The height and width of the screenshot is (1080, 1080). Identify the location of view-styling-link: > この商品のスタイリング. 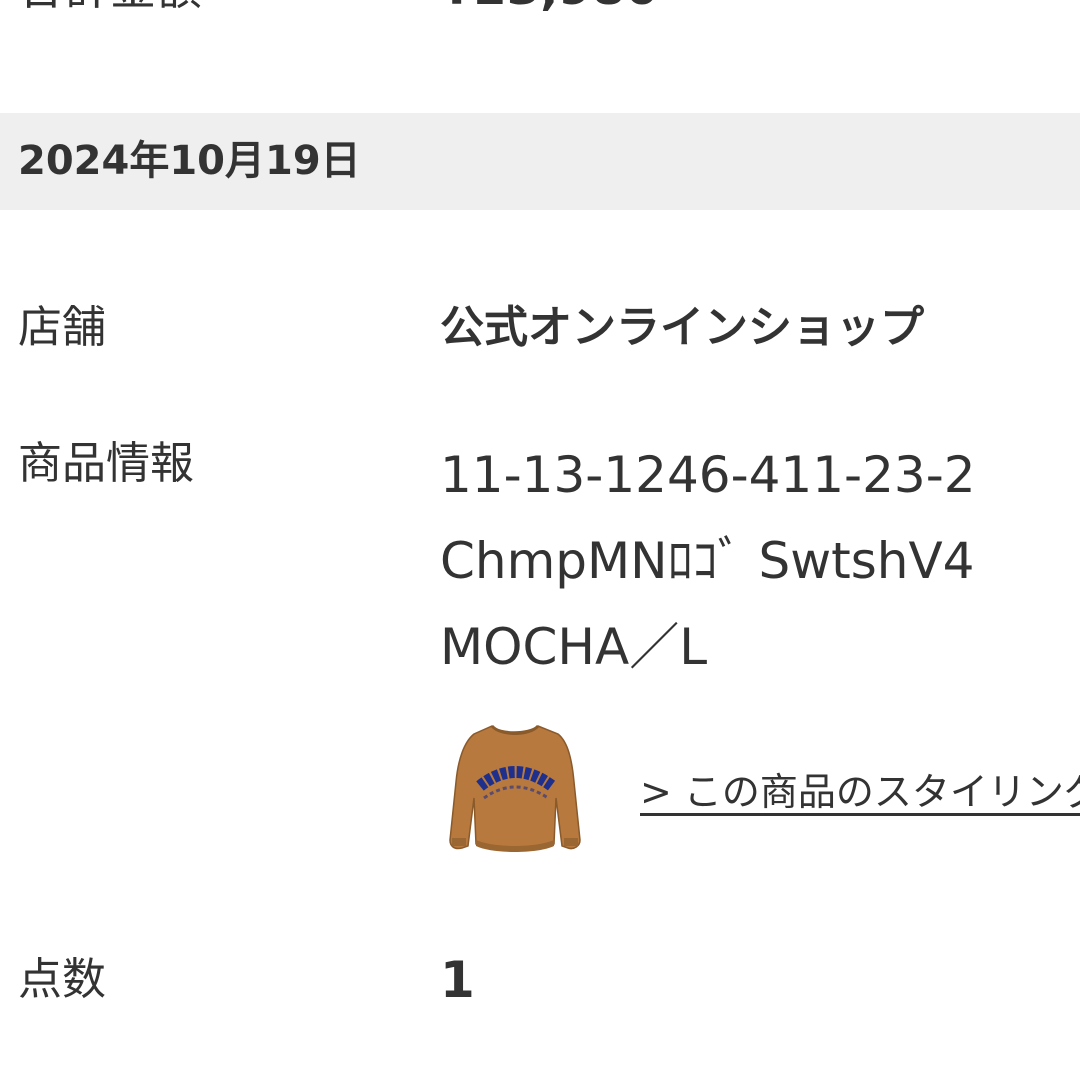
(860, 792).